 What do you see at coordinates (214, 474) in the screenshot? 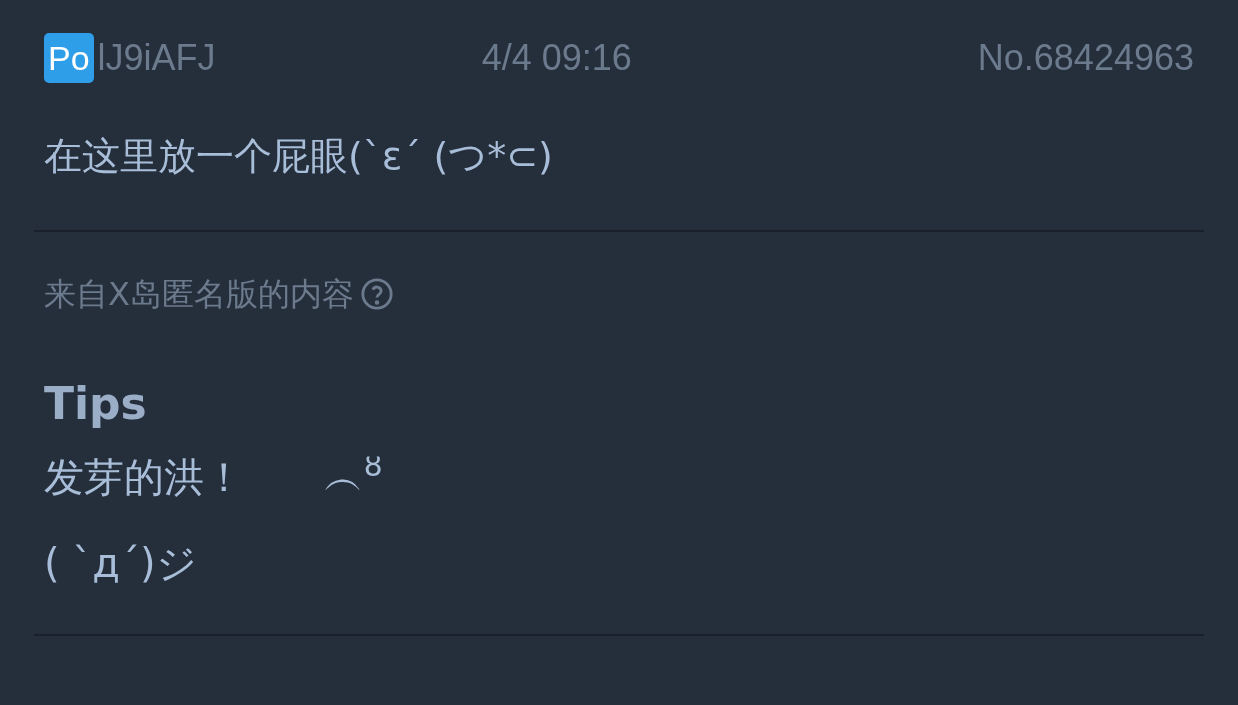
I see `tips-line: 发芽的洪！ ︵$^{ȣ}$` at bounding box center [214, 474].